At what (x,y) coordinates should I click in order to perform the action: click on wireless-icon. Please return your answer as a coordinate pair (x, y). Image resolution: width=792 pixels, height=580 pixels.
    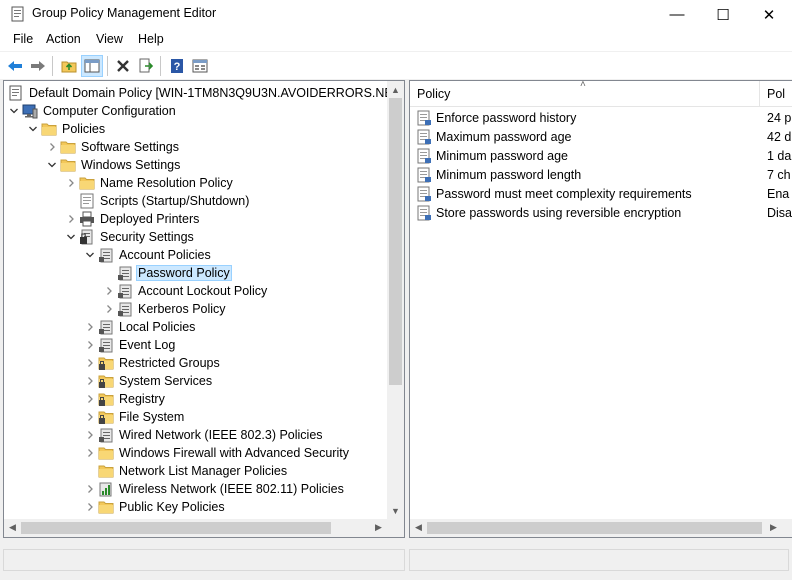
    Looking at the image, I should click on (106, 489).